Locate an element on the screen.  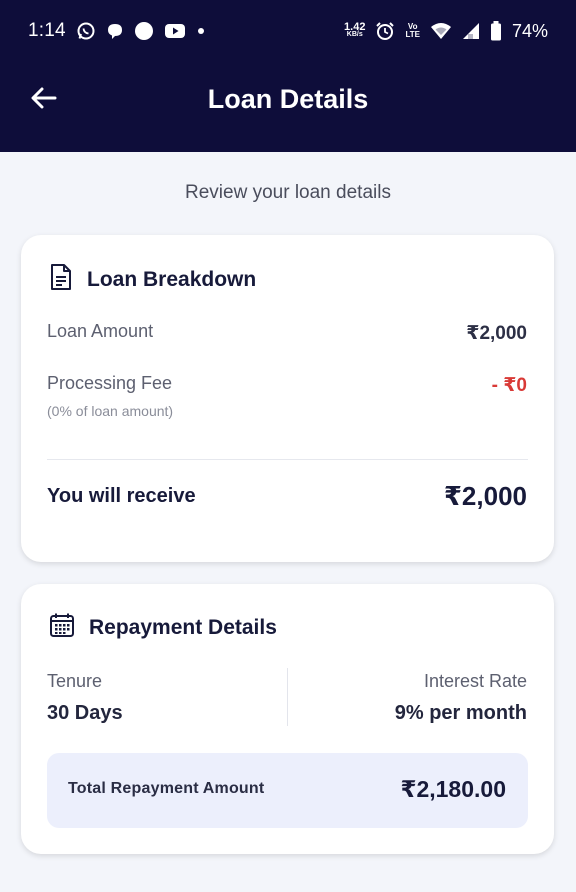
circle-icon is located at coordinates (144, 31).